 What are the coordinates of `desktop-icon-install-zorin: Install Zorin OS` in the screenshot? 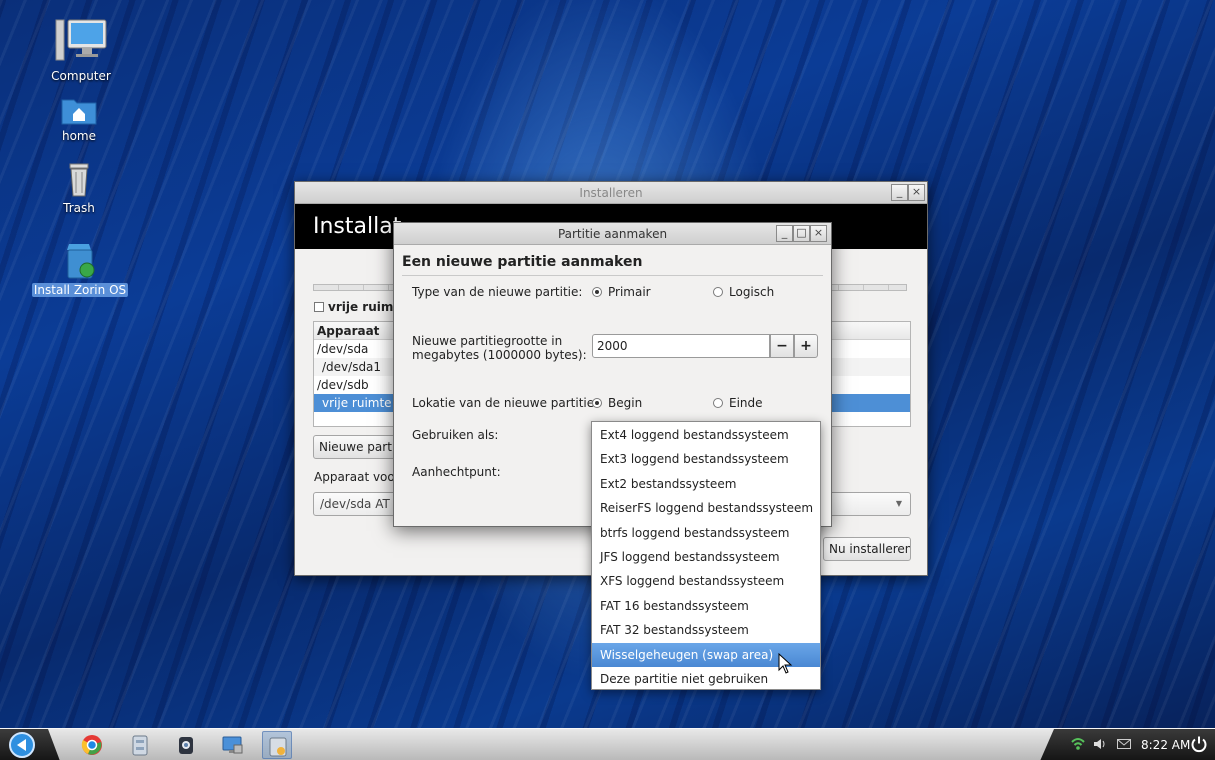 It's located at (80, 268).